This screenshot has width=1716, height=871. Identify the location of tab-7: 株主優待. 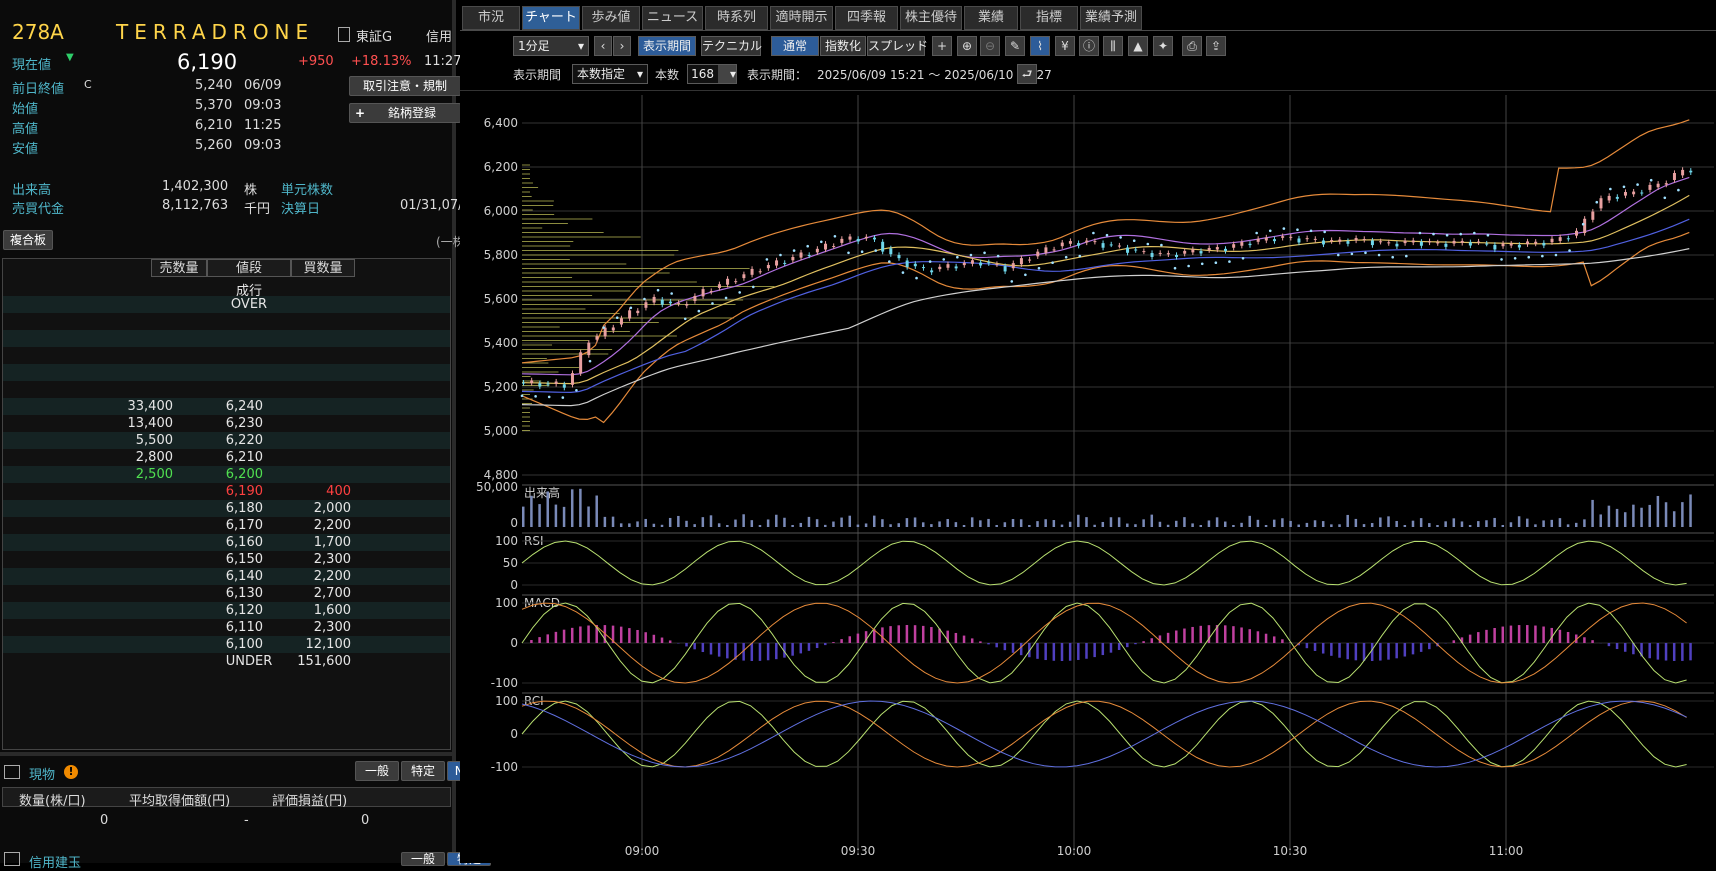
(931, 18).